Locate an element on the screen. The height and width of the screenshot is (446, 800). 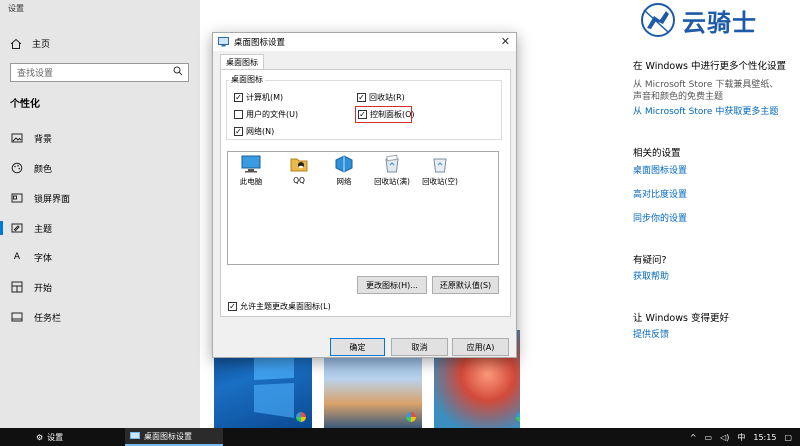
nav-item-colors: 颜色 is located at coordinates (100, 168).